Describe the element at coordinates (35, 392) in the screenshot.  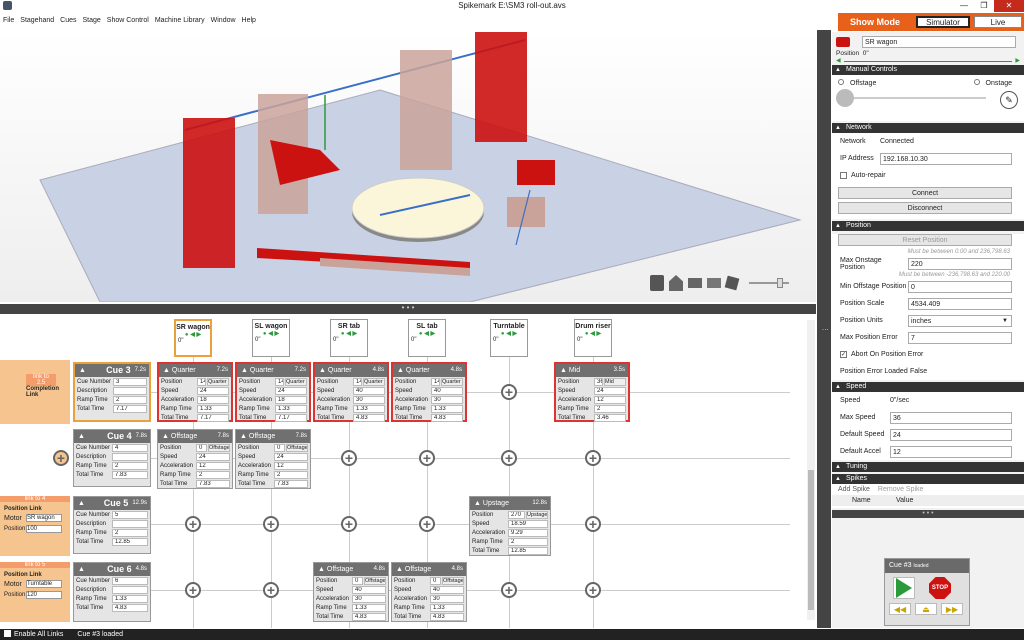
I see `completion-link-panel: link to 2.5 Completion Link` at that location.